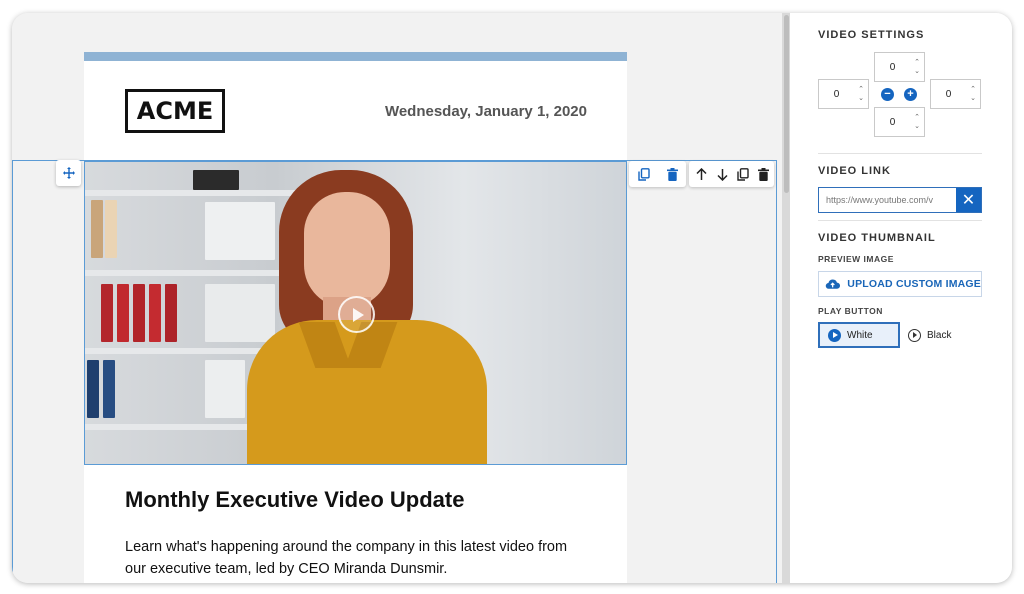  What do you see at coordinates (914, 335) in the screenshot?
I see `play-circle-outline-icon` at bounding box center [914, 335].